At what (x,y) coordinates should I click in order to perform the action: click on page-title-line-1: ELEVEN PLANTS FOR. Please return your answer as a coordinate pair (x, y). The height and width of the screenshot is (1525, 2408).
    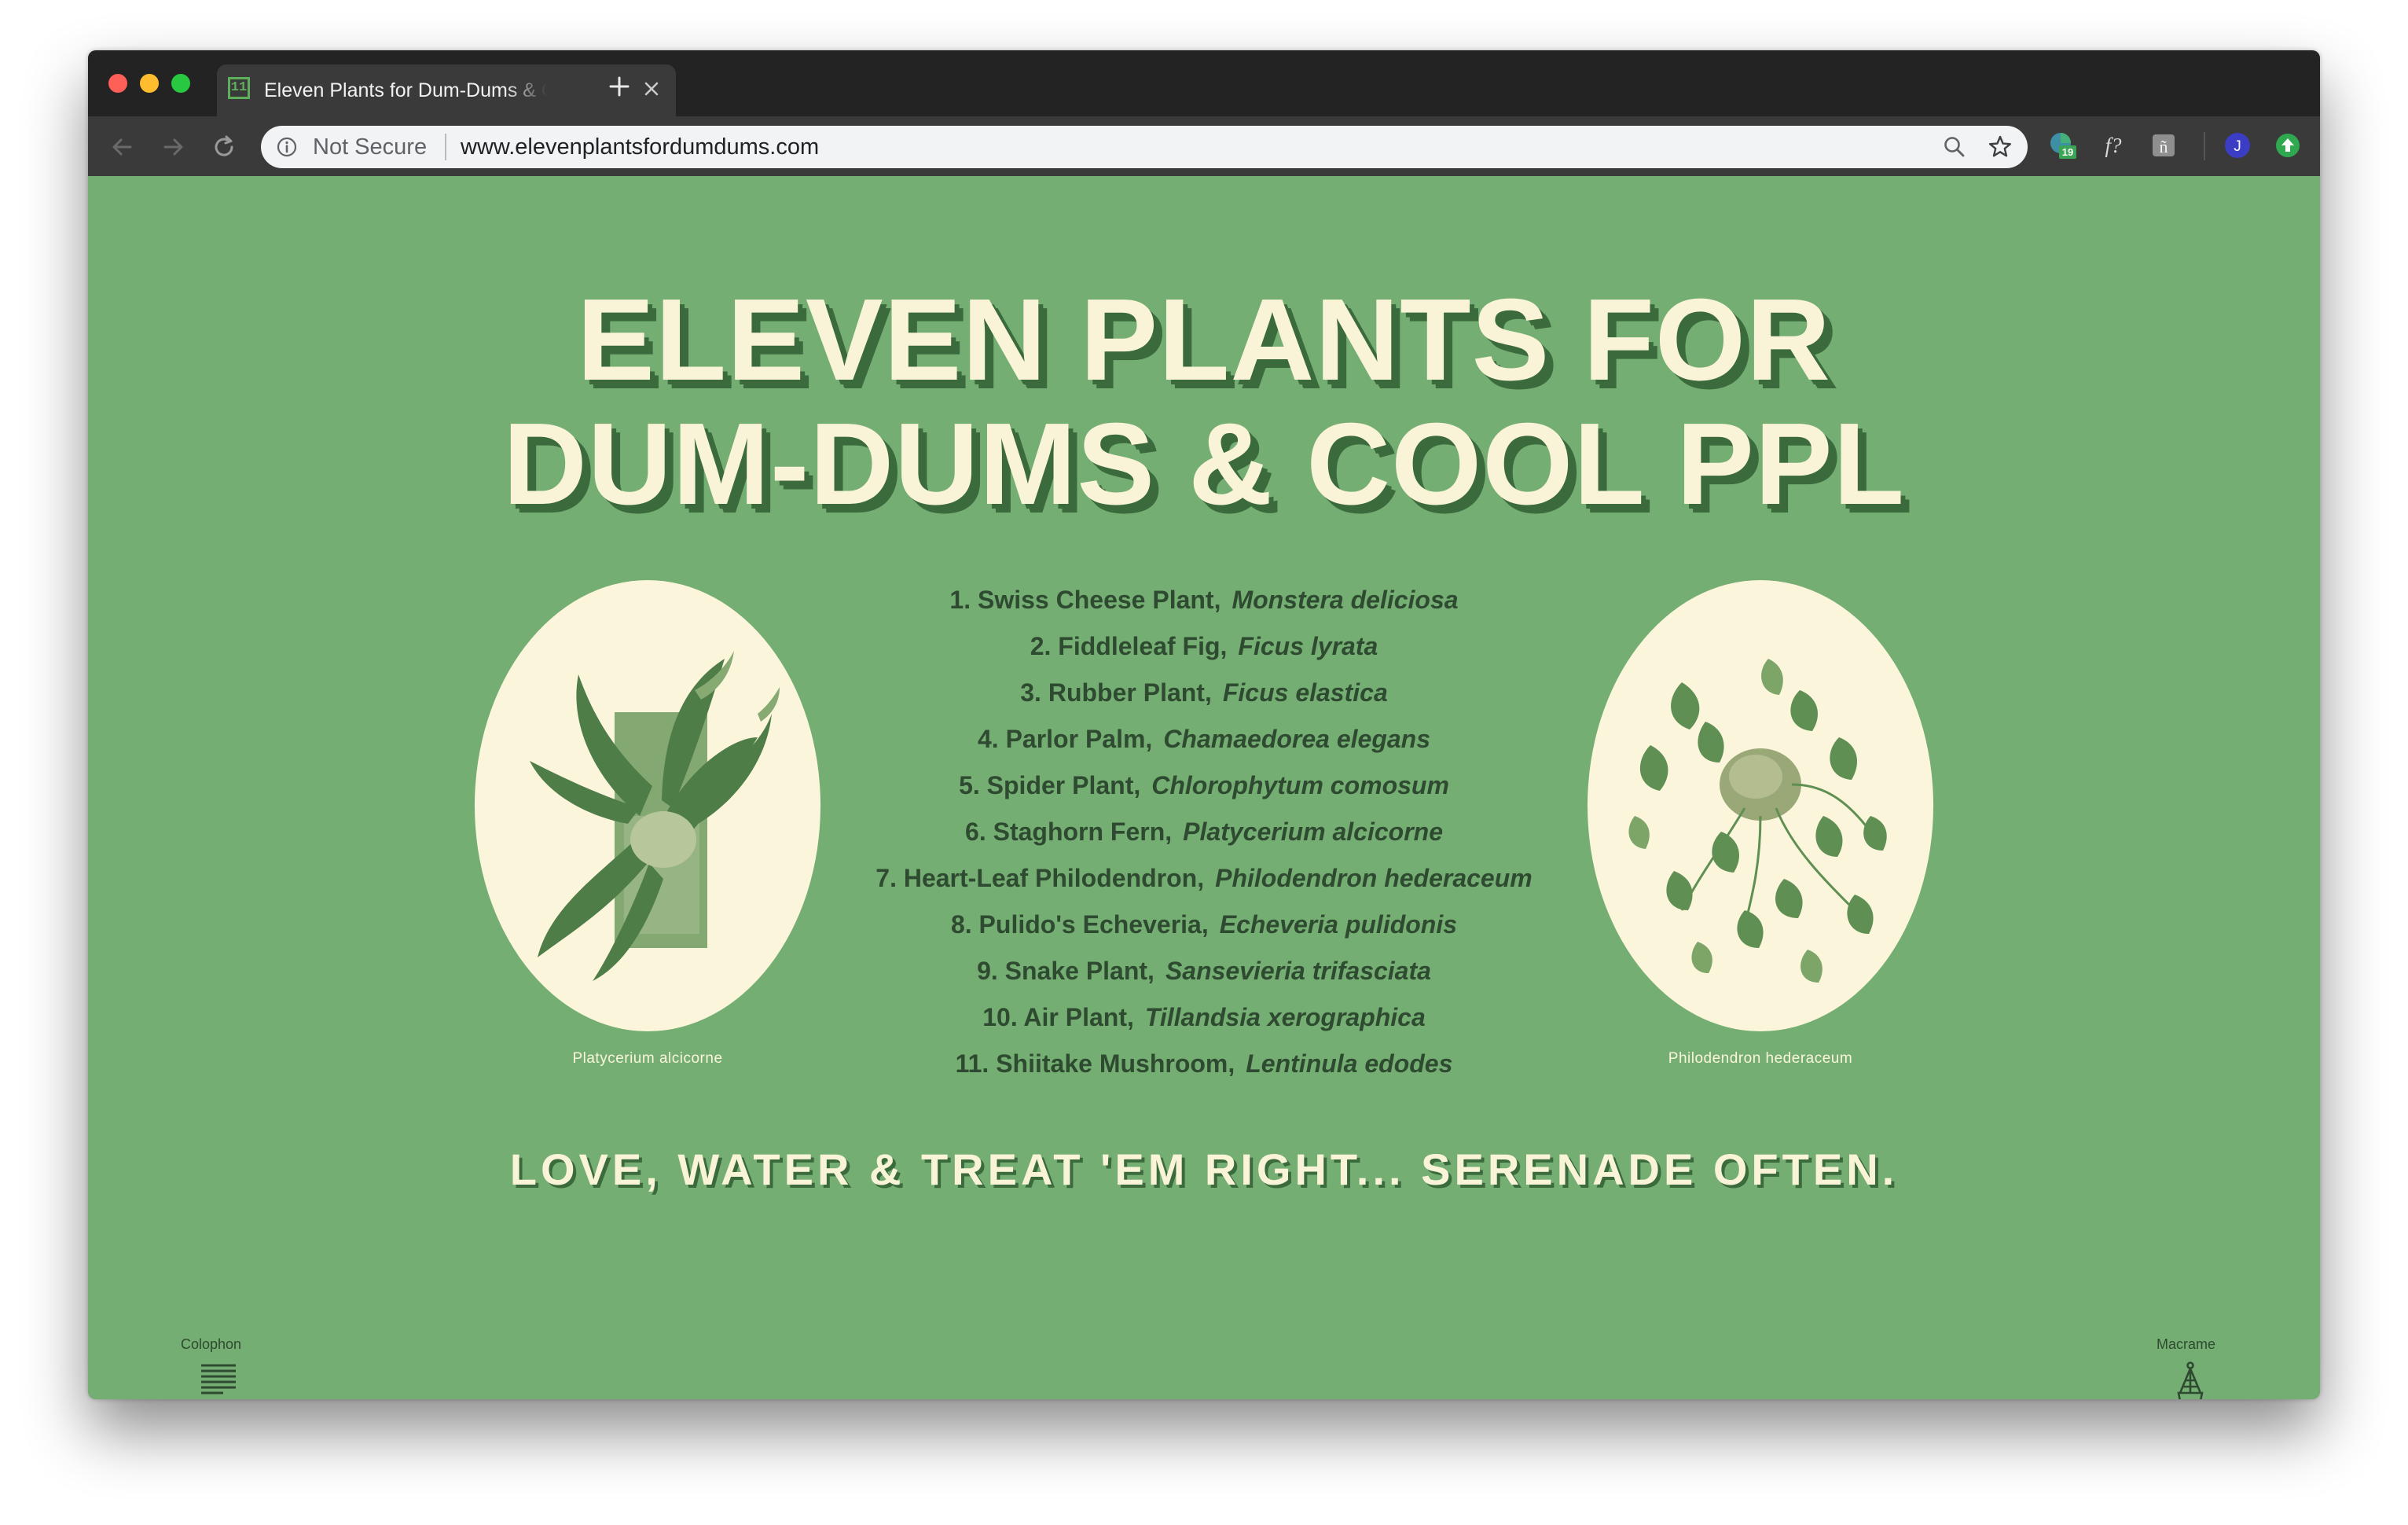
    Looking at the image, I should click on (1204, 340).